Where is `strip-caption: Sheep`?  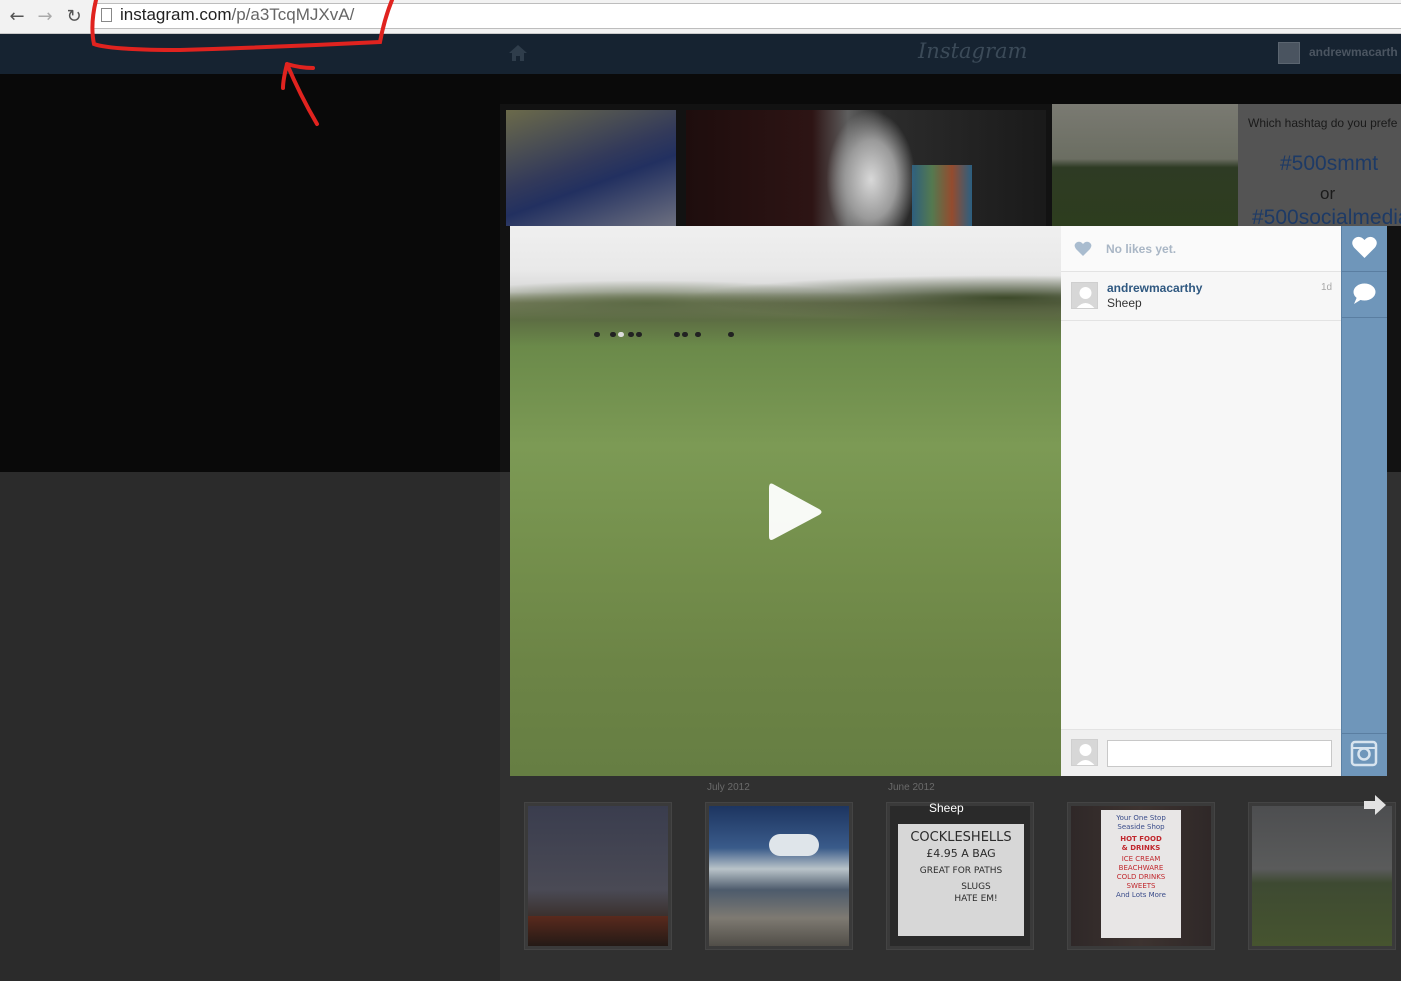
strip-caption: Sheep is located at coordinates (946, 808).